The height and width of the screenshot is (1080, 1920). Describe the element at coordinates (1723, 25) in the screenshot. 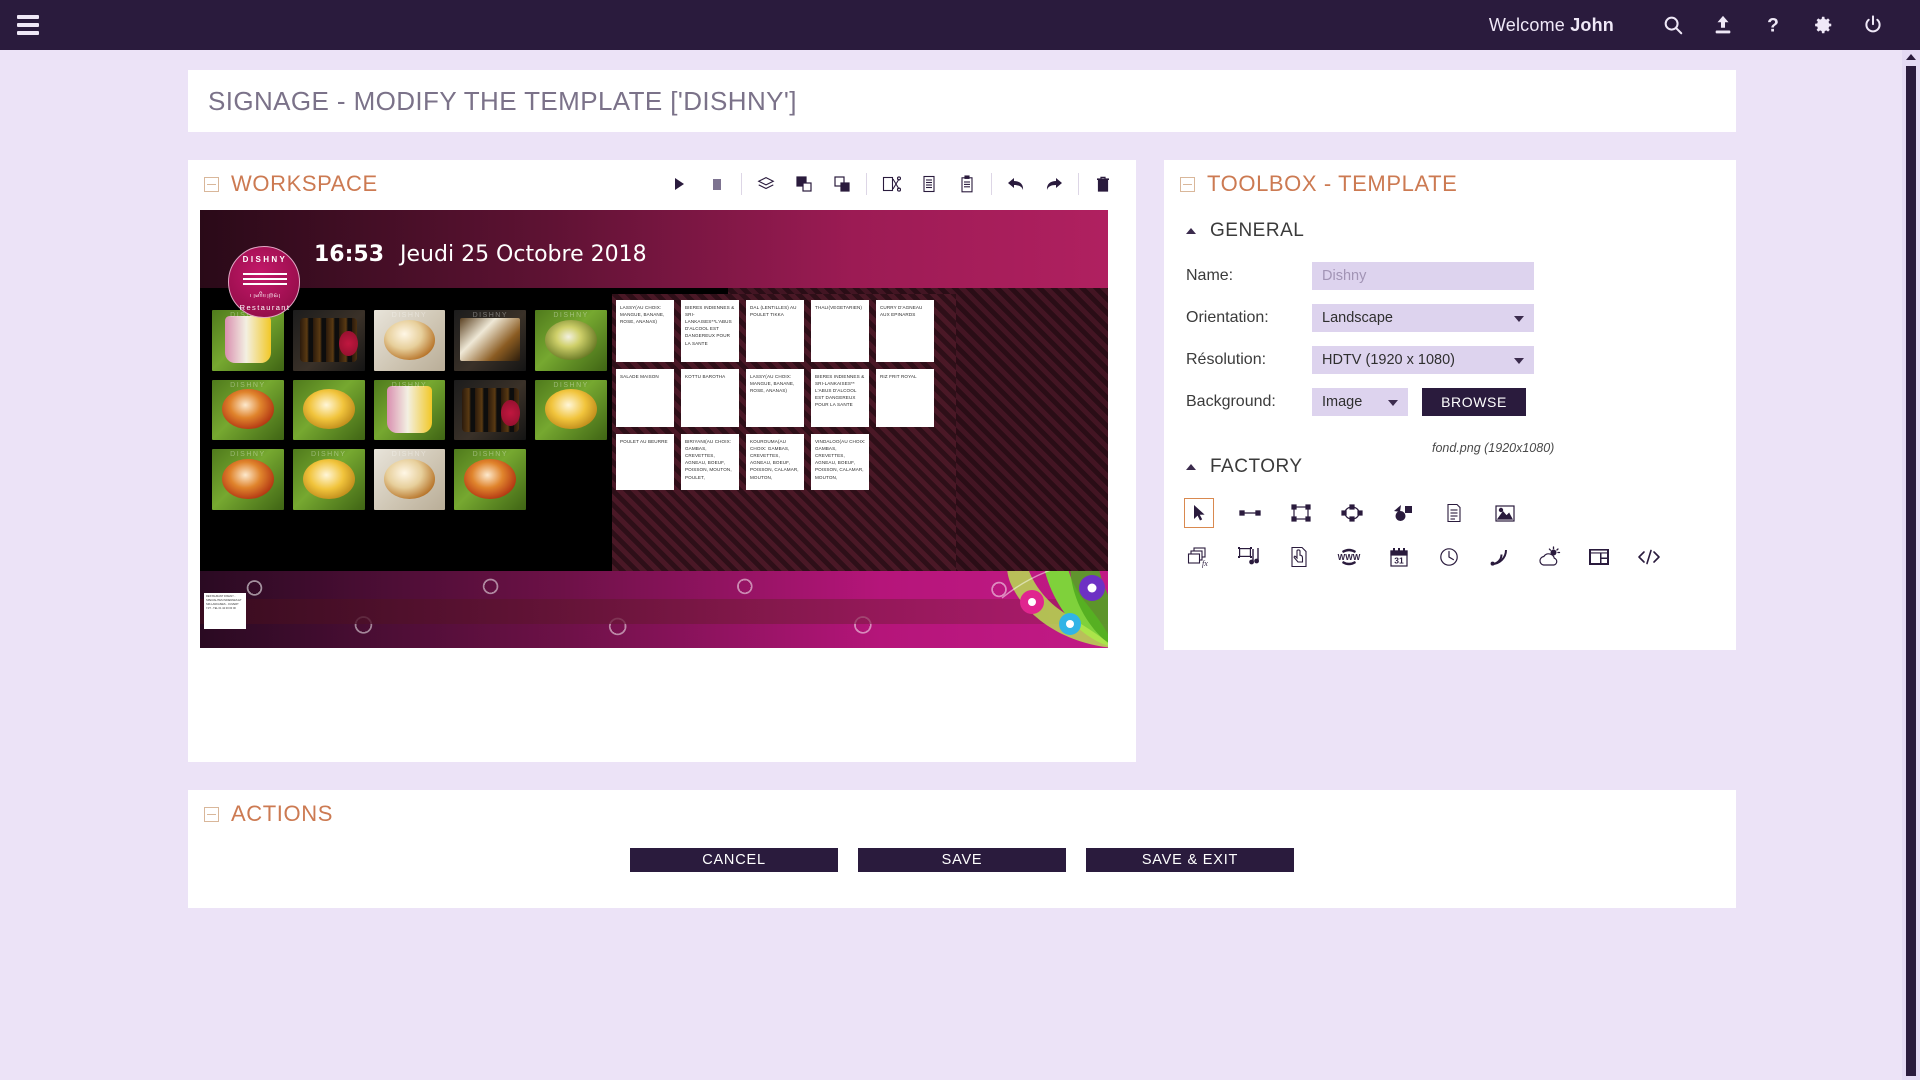

I see `upload-icon` at that location.